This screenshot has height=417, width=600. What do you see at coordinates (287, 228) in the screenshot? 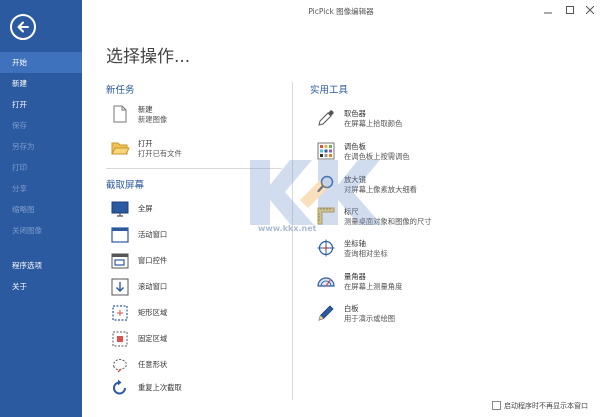
I see `watermark-url: www.kkx.net` at bounding box center [287, 228].